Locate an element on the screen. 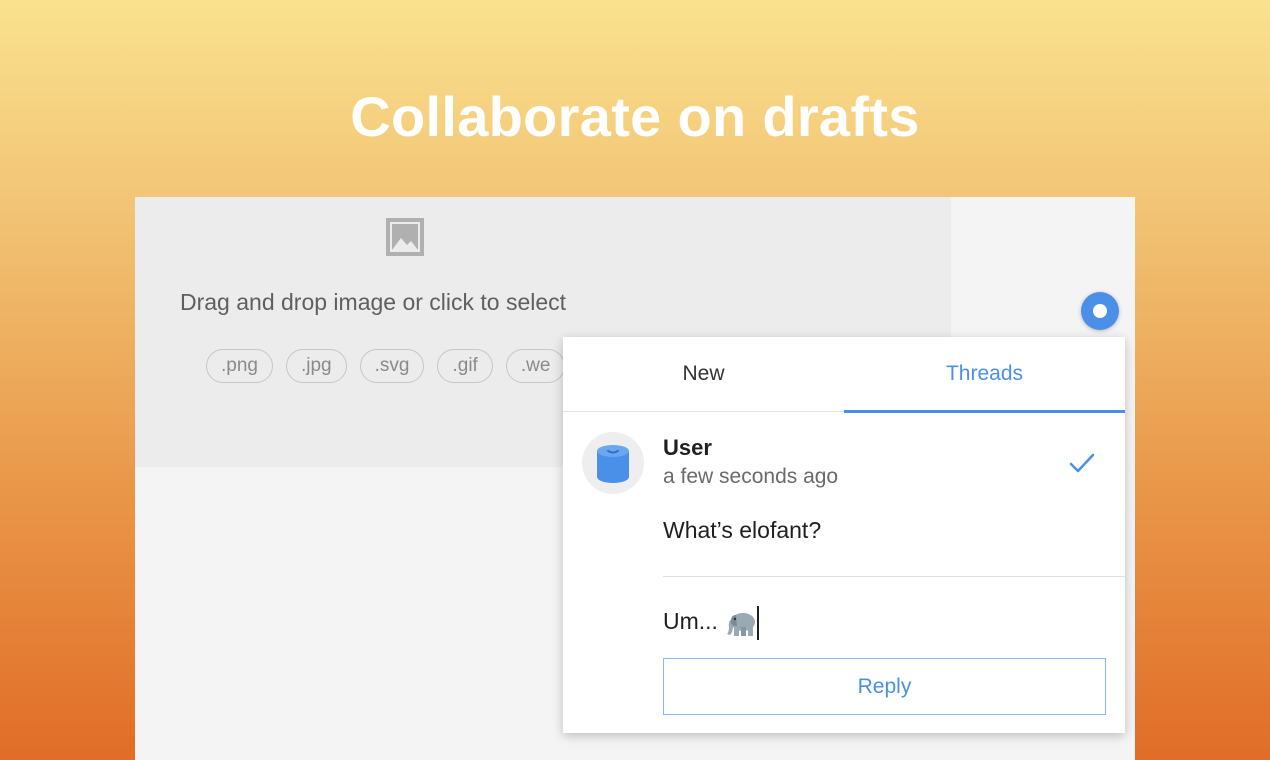 This screenshot has height=760, width=1270. thread-author: User is located at coordinates (687, 447).